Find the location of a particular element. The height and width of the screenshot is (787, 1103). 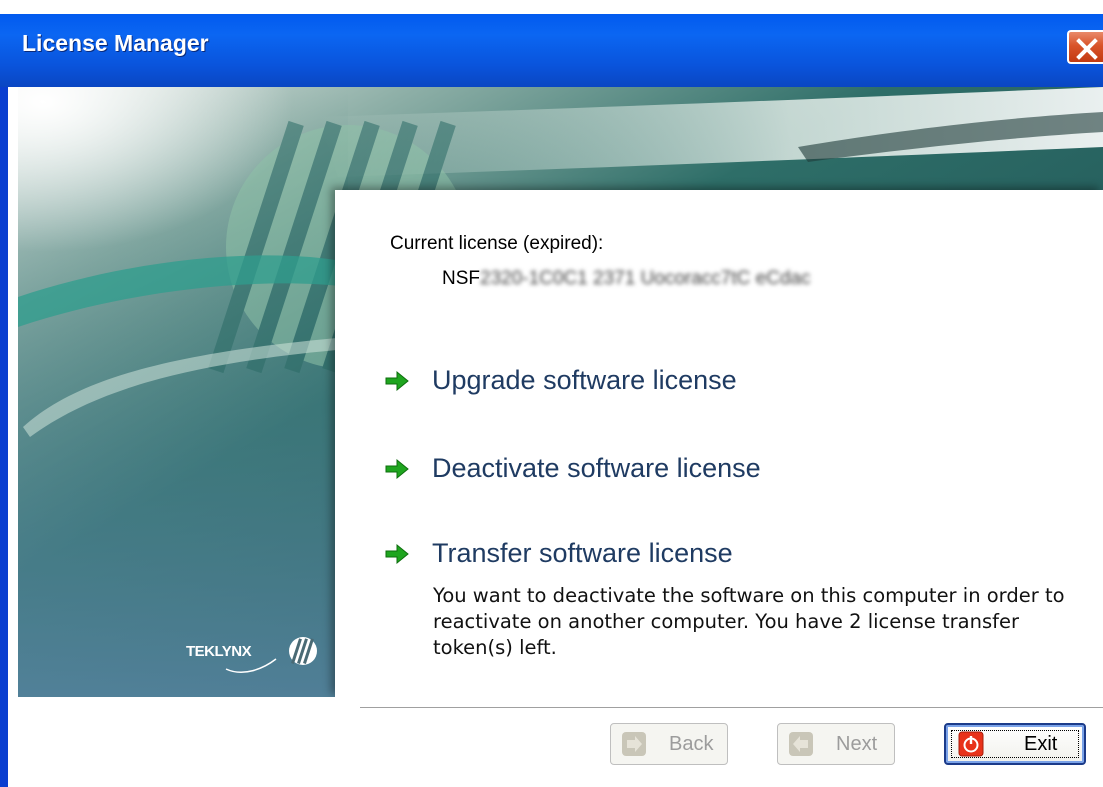

deactivate-license-label: Deactivate software license is located at coordinates (596, 468).